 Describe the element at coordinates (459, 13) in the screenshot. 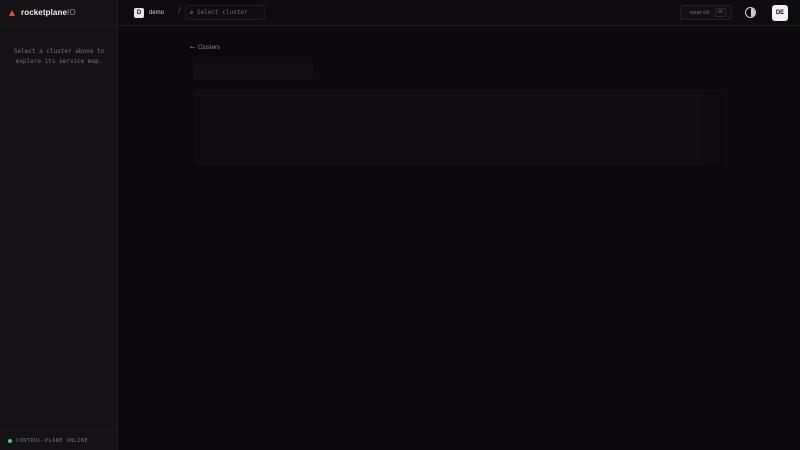

I see `topbar: D demo / Select cluster search ⌘K DE` at that location.